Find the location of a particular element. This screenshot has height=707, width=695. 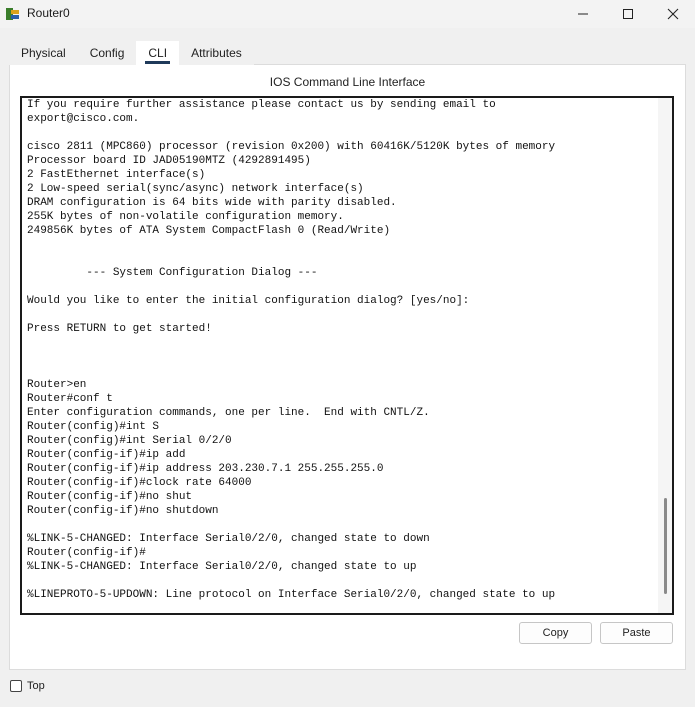

console-line: Press RETURN to get started! is located at coordinates (119, 329).